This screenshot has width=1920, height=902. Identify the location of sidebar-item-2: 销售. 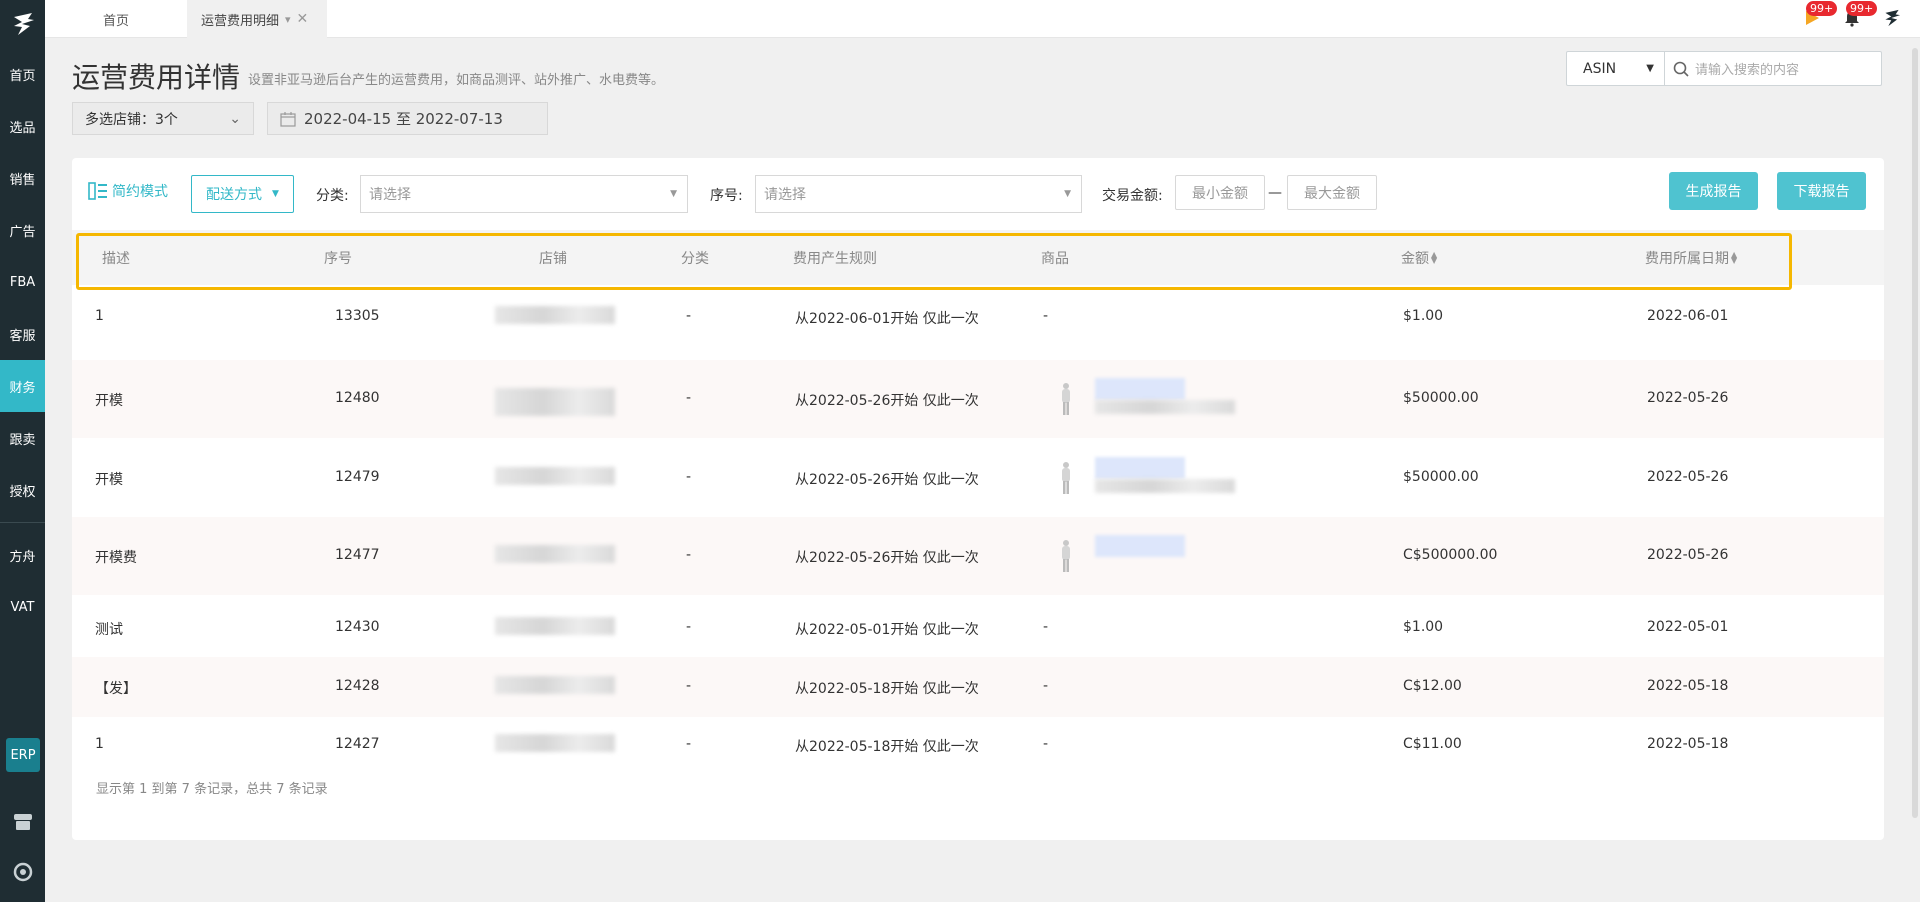
(22, 178).